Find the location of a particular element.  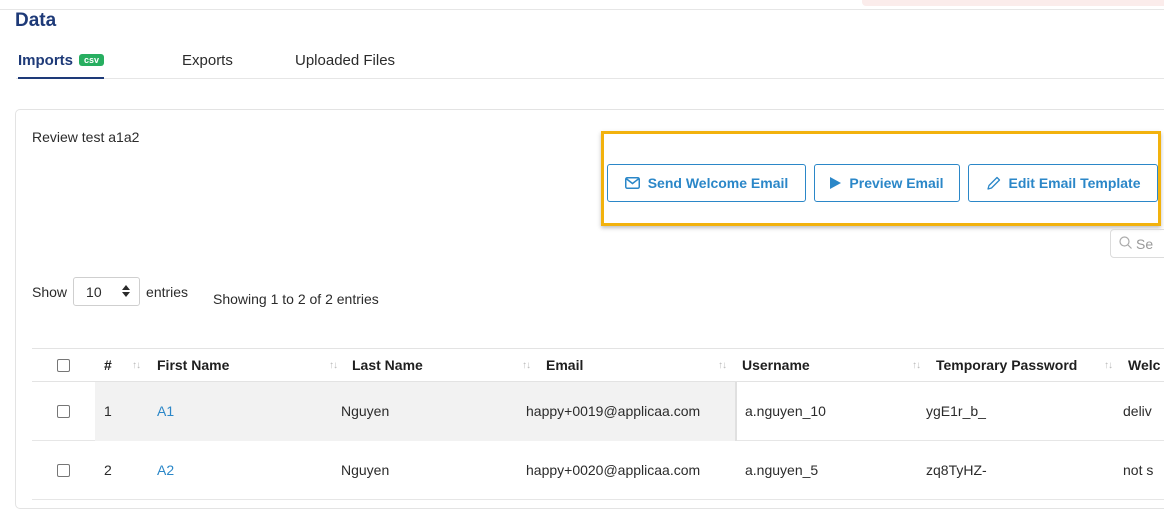

send-welcome-email-button: Send Welcome Email is located at coordinates (706, 183).